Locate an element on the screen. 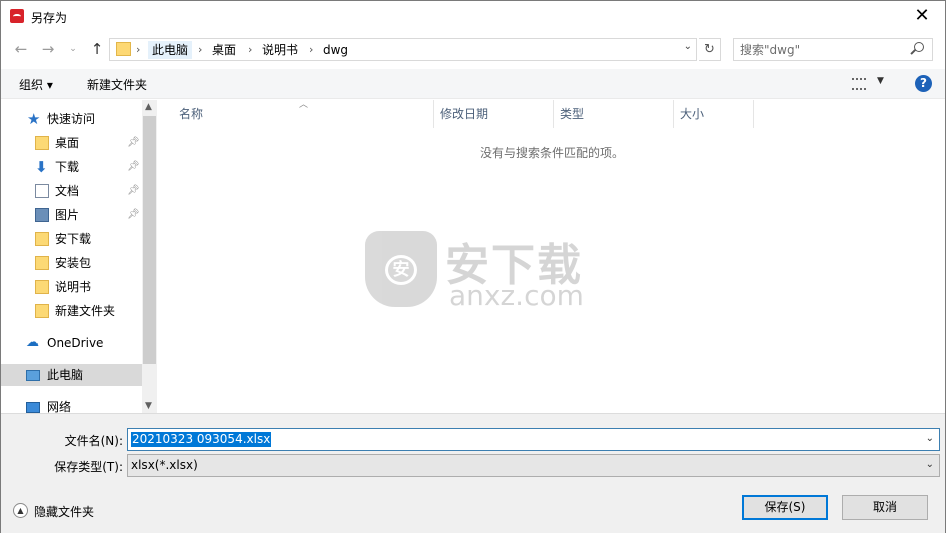 This screenshot has width=946, height=533. search-icon is located at coordinates (919, 47).